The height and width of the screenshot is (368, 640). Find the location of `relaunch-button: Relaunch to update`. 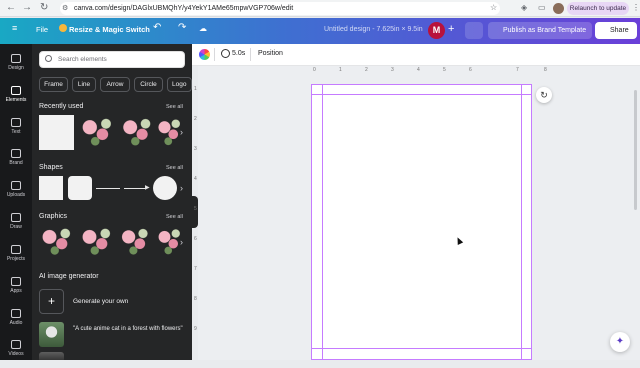

relaunch-button: Relaunch to update is located at coordinates (598, 8).